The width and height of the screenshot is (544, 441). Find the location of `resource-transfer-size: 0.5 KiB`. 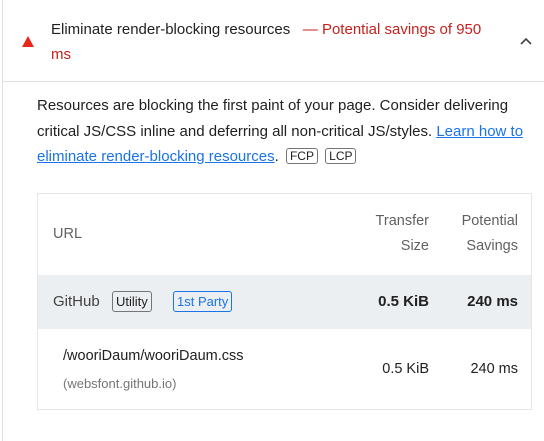

resource-transfer-size: 0.5 KiB is located at coordinates (405, 369).